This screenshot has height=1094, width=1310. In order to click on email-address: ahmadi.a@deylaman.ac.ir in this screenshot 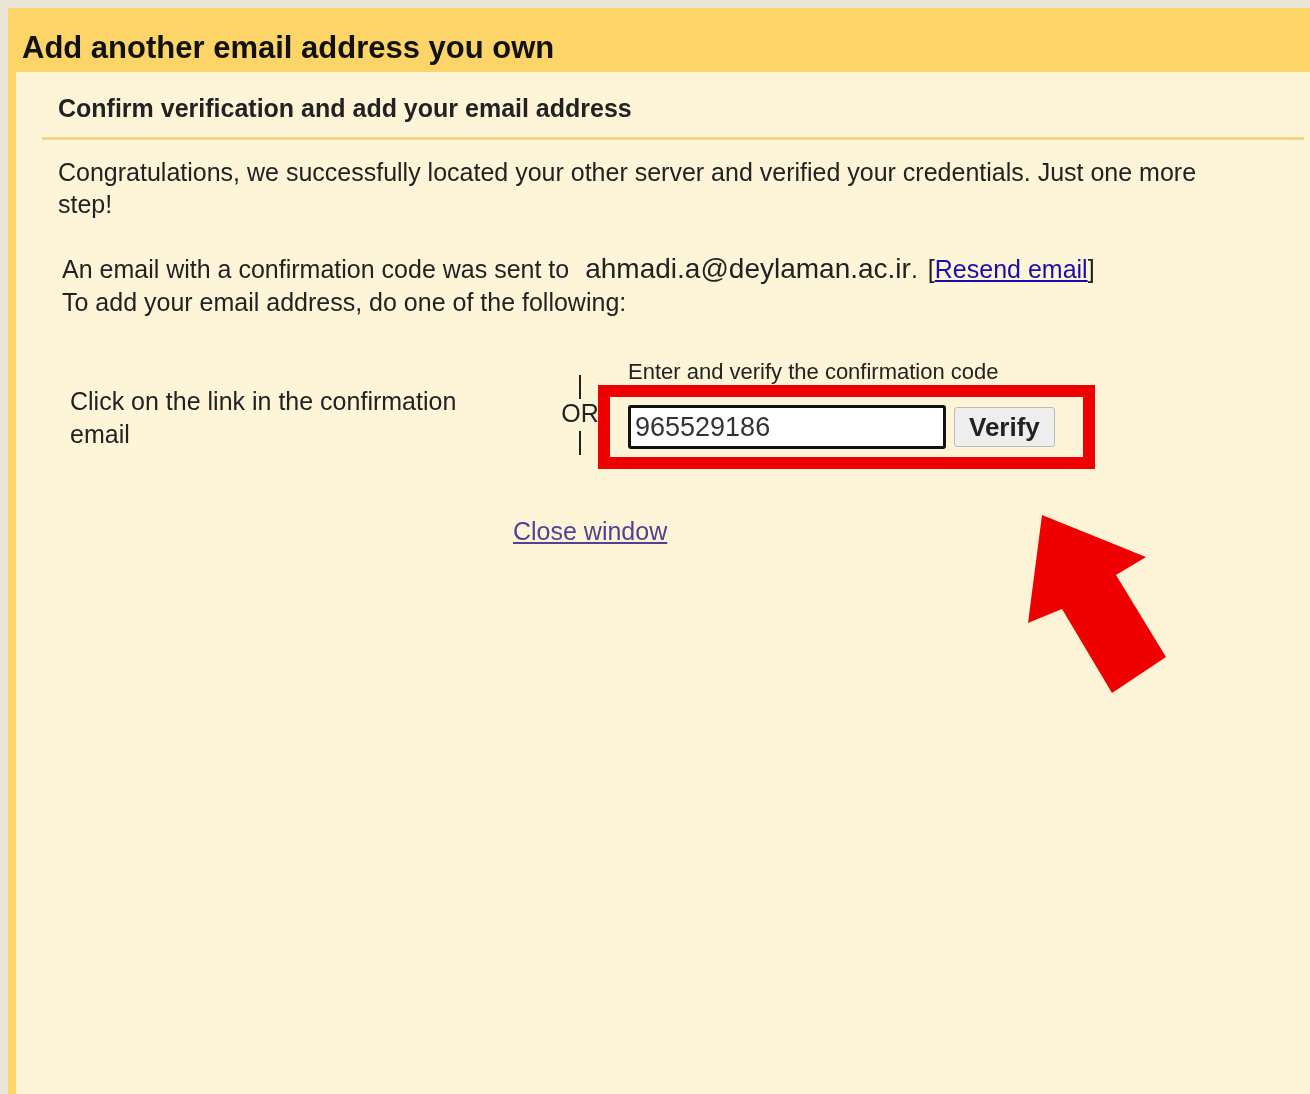, I will do `click(748, 268)`.